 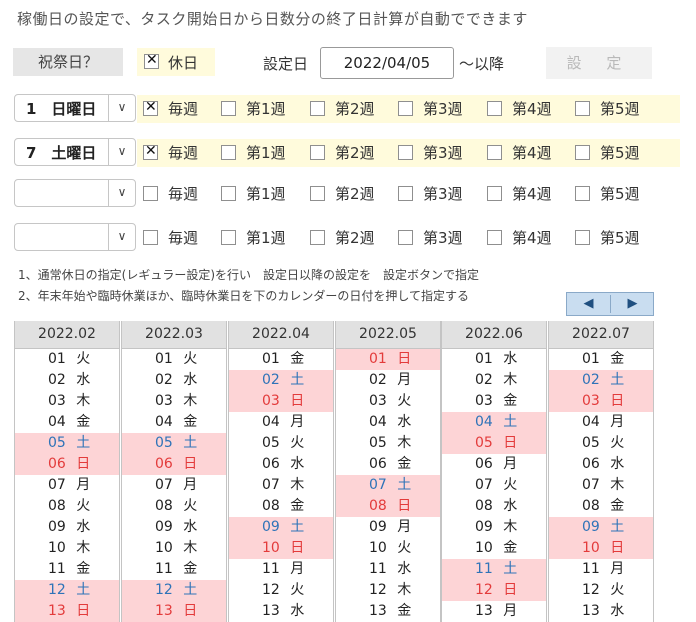 What do you see at coordinates (588, 304) in the screenshot?
I see `prev-month-button: ◀` at bounding box center [588, 304].